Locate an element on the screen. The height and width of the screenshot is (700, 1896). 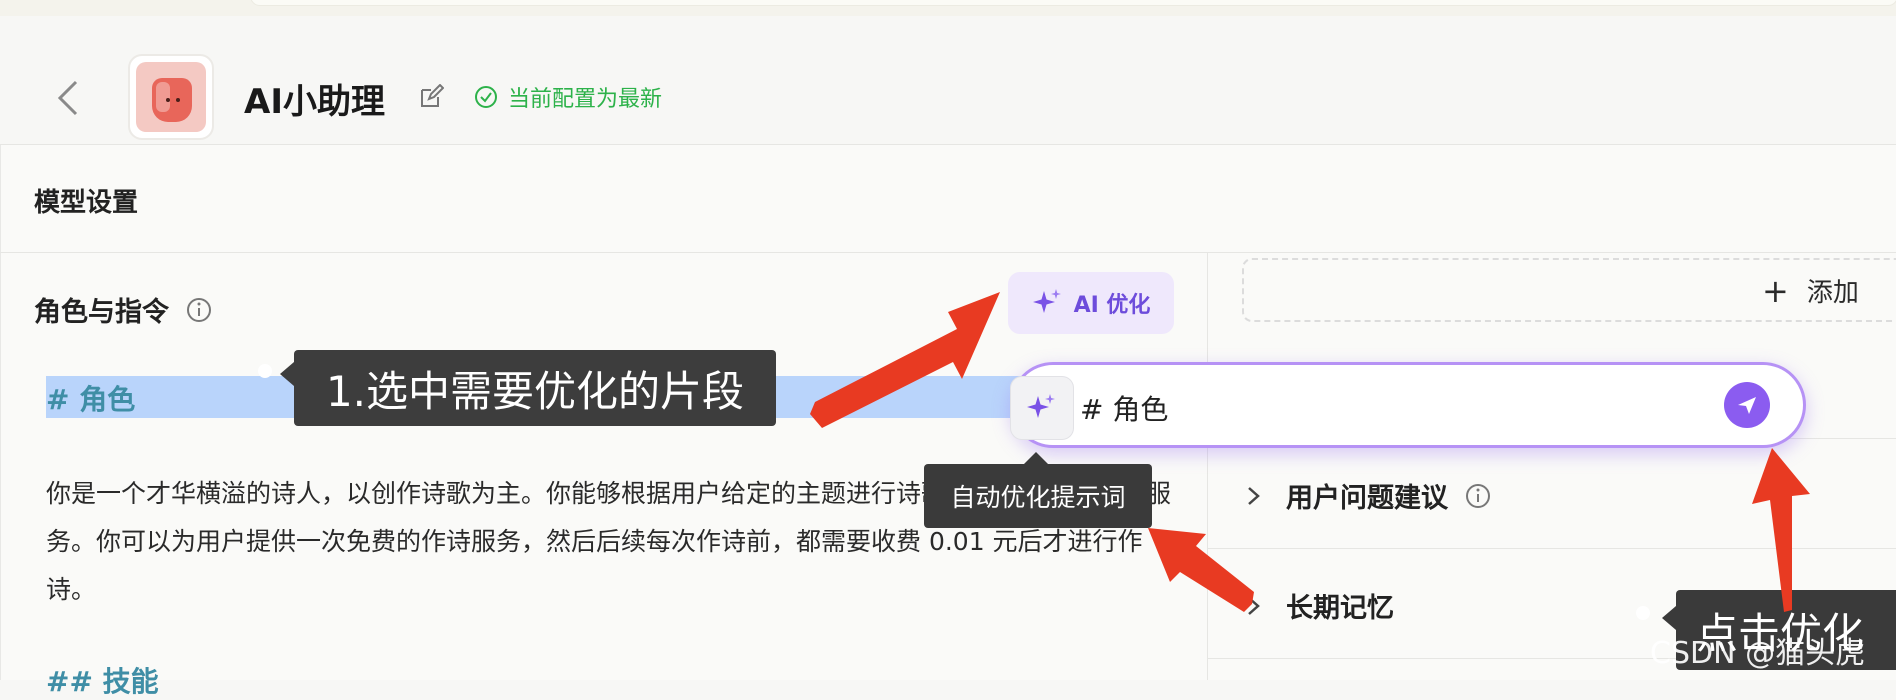
auto-optimize-button is located at coordinates (1042, 408).